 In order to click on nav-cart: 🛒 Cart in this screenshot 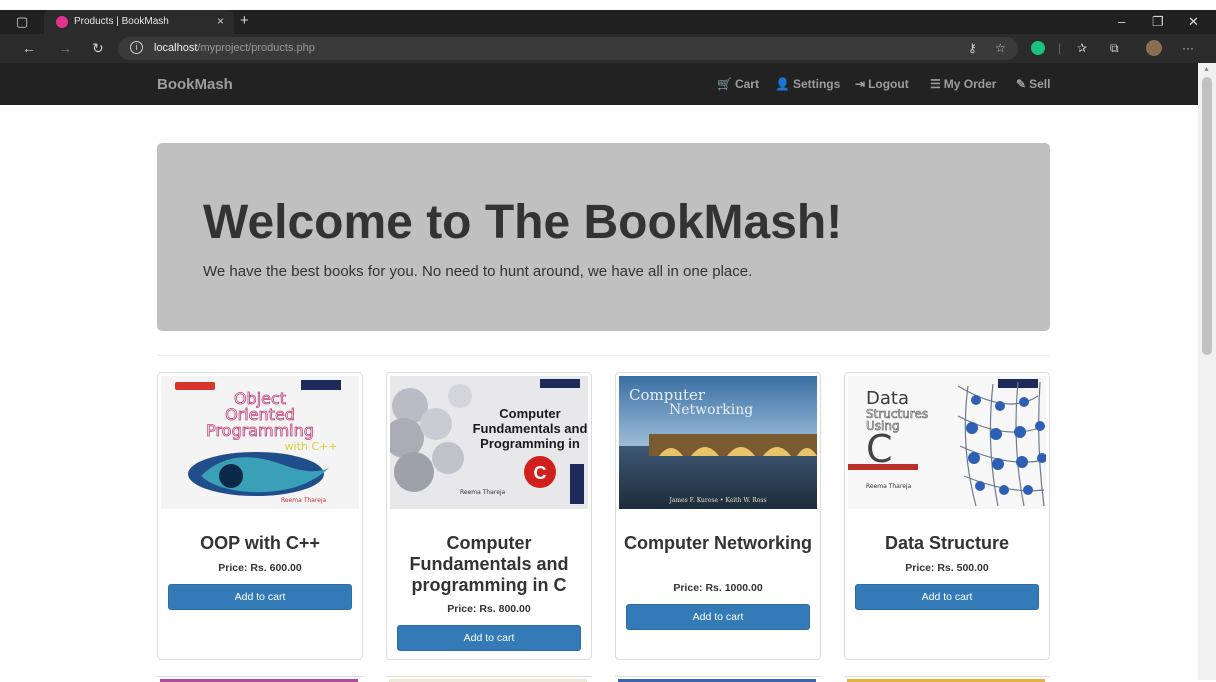, I will do `click(738, 84)`.